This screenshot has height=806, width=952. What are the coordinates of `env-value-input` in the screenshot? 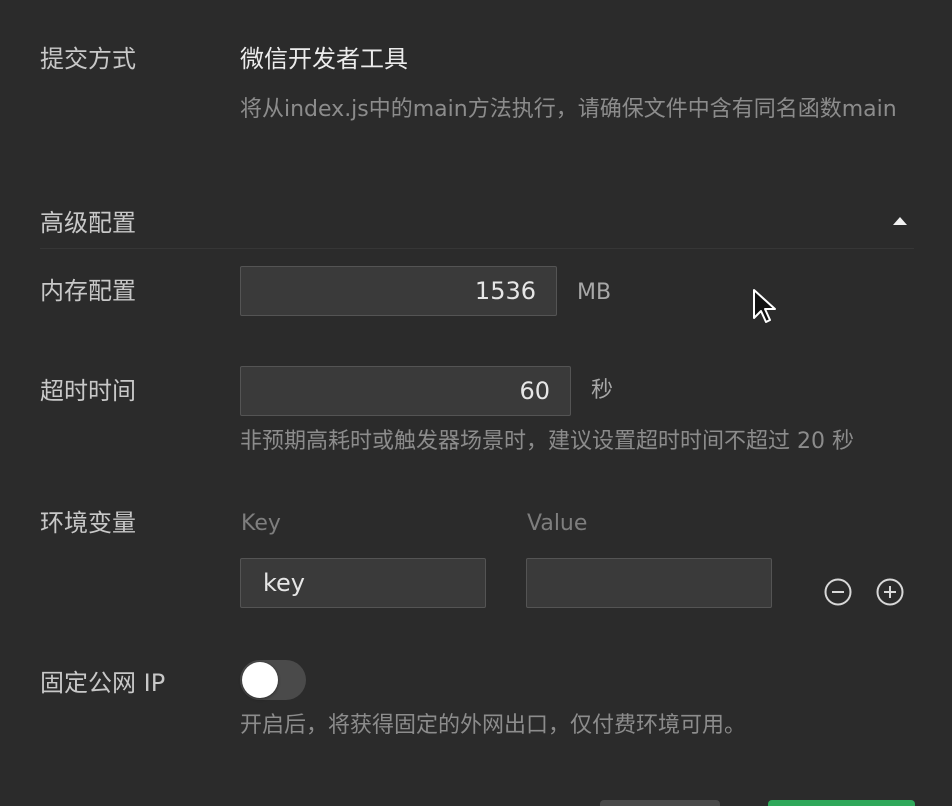 It's located at (649, 583).